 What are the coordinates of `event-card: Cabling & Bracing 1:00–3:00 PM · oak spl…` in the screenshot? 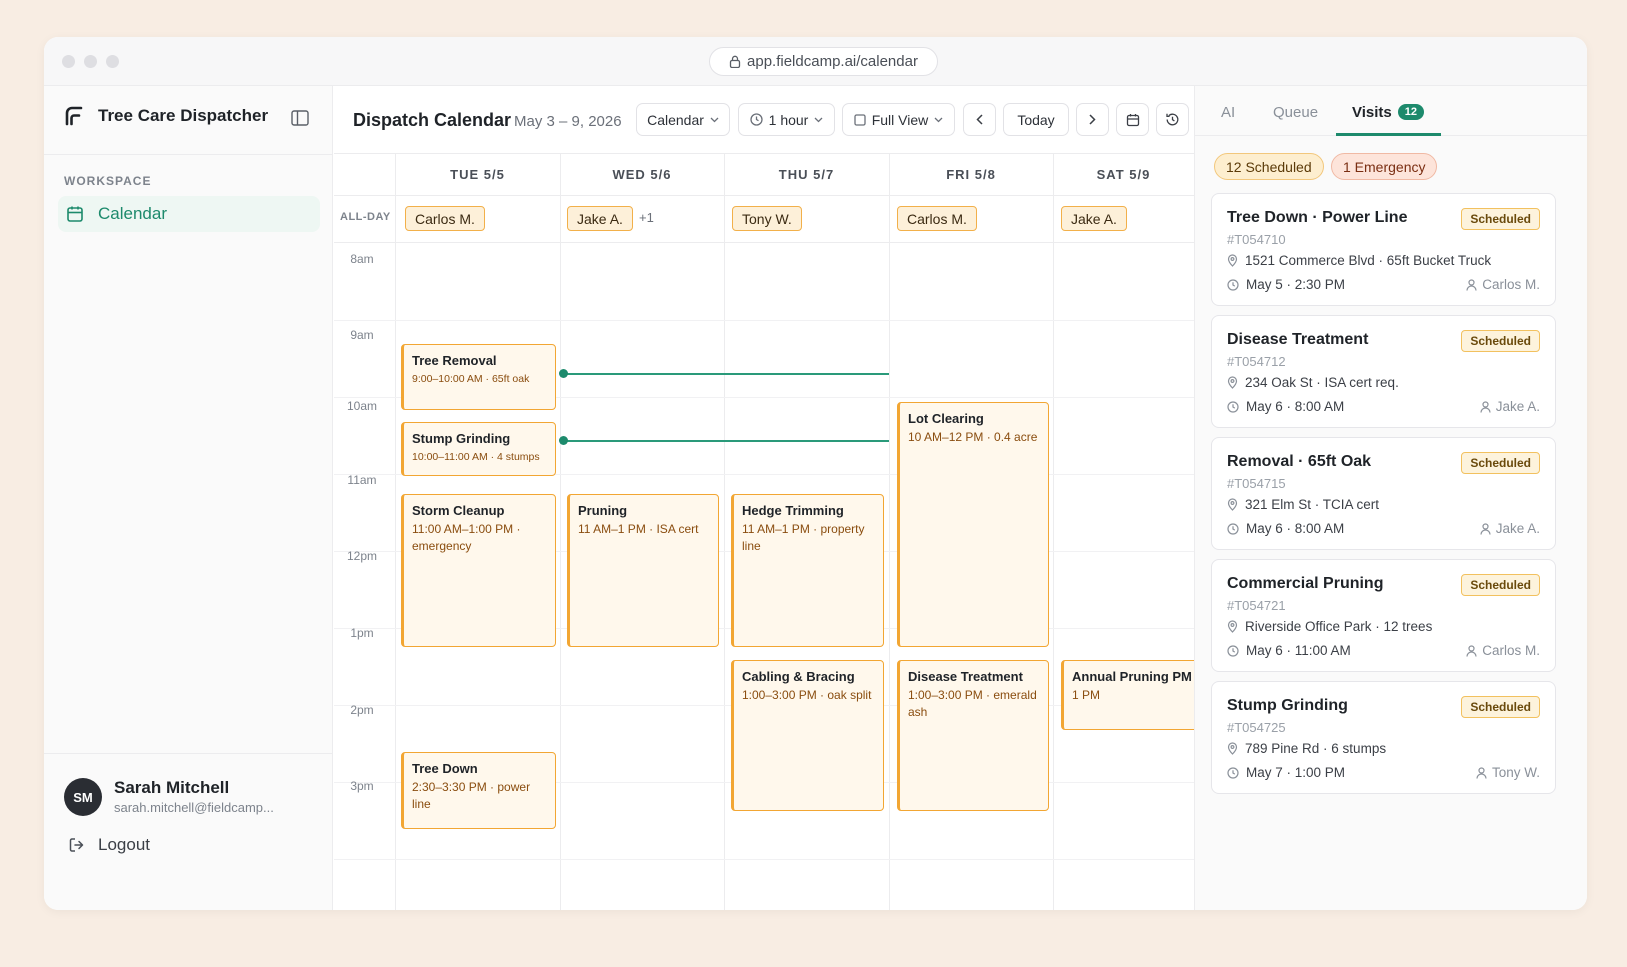 It's located at (807, 735).